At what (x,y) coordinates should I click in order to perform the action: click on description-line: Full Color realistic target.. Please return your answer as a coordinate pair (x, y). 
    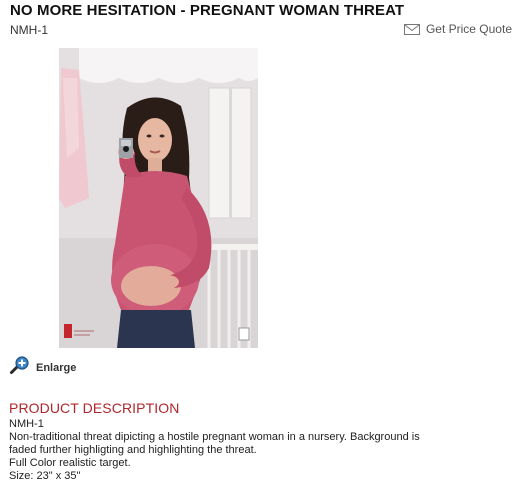
    Looking at the image, I should click on (70, 463).